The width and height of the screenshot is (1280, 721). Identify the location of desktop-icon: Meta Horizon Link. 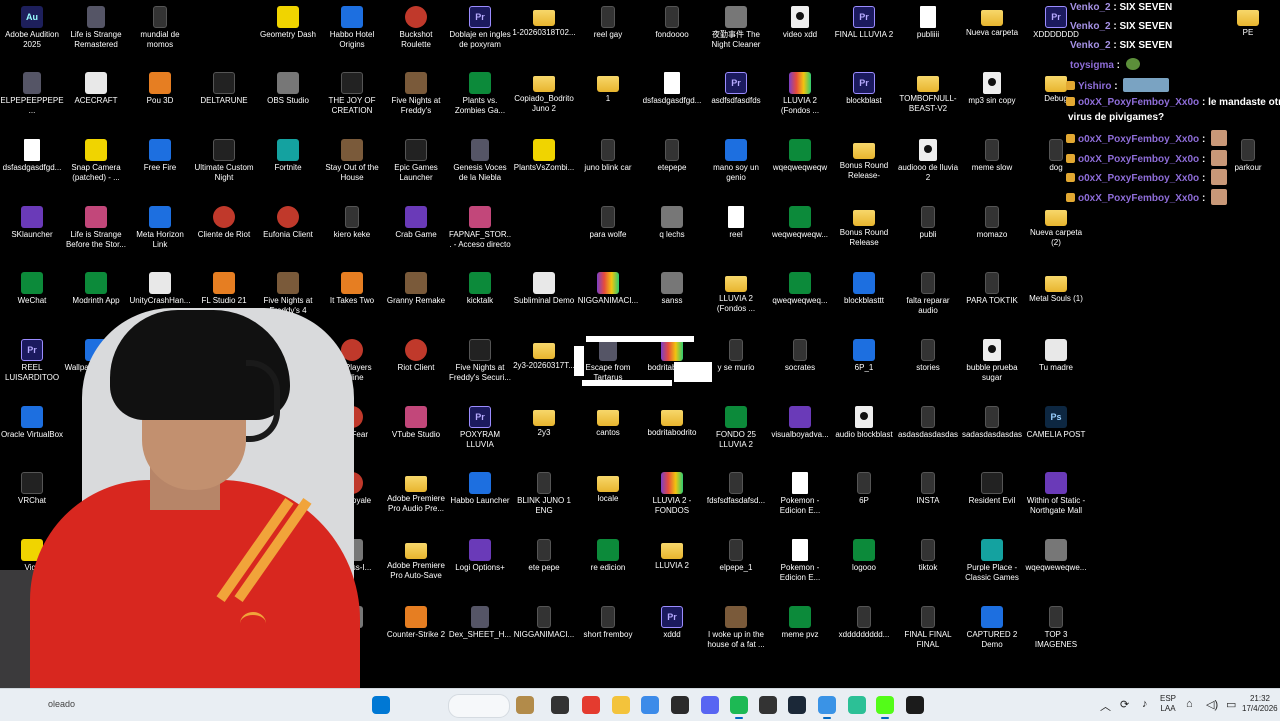
(160, 226).